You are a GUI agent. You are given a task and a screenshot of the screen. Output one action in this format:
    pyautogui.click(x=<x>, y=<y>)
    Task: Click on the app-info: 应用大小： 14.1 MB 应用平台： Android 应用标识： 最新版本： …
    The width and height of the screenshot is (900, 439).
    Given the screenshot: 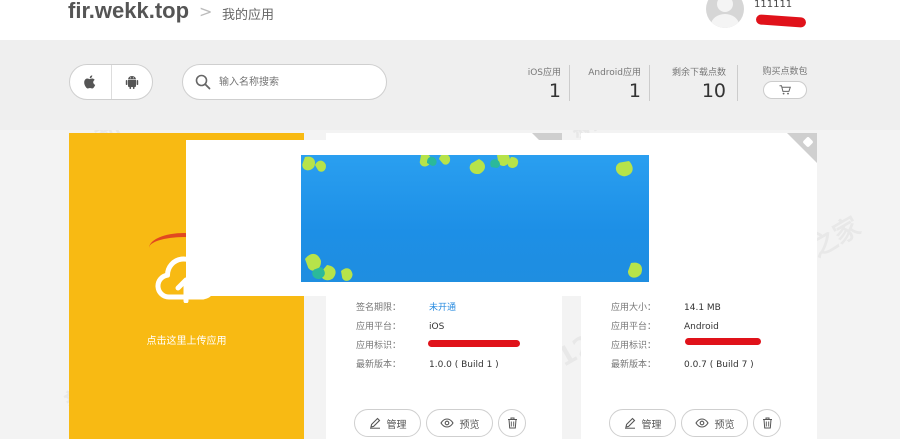 What is the action you would take?
    pyautogui.click(x=682, y=337)
    